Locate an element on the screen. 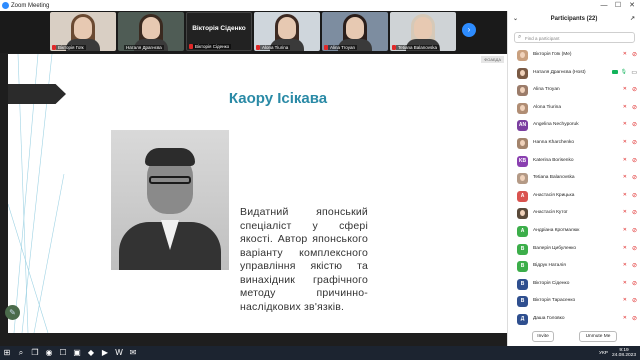  participant-row: А Анастасія Крицька ✕ ⊘ is located at coordinates (574, 197).